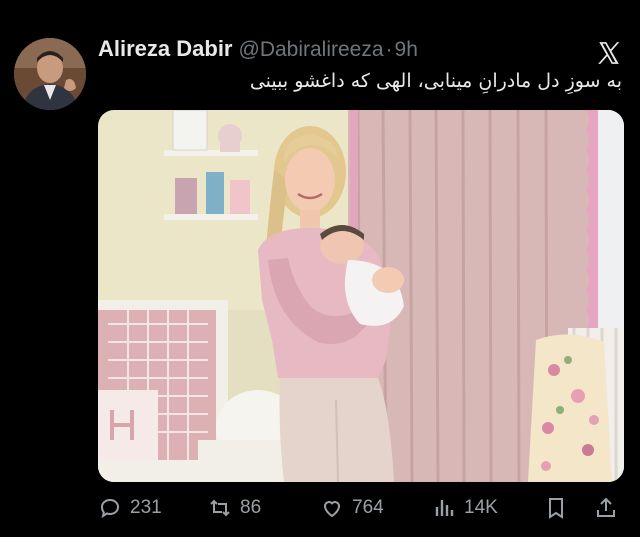 This screenshot has width=640, height=537. Describe the element at coordinates (609, 53) in the screenshot. I see `x-logo-icon` at that location.